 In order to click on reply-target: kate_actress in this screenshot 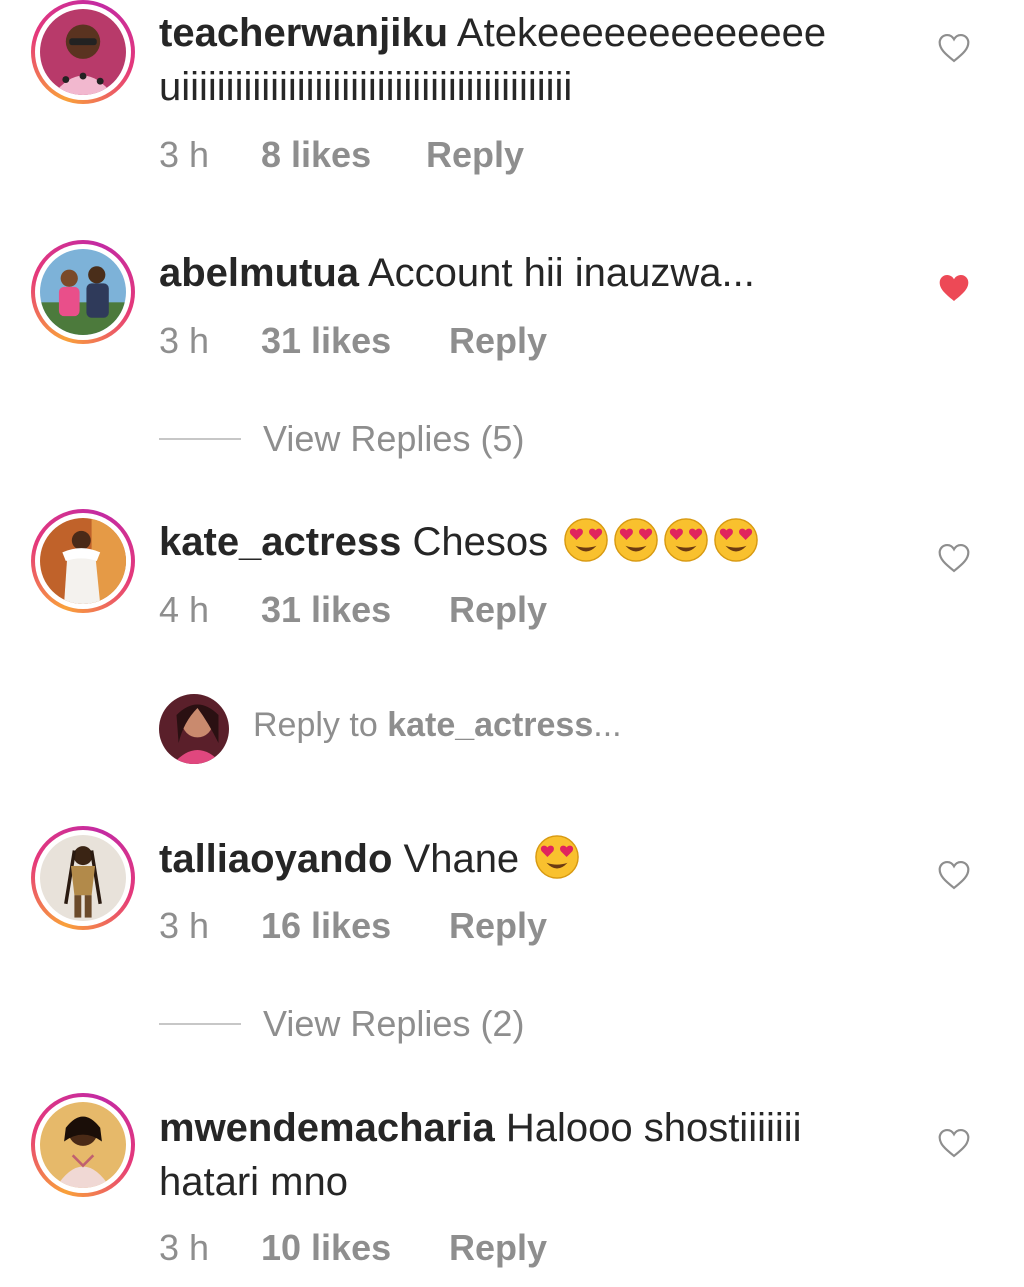, I will do `click(490, 725)`.